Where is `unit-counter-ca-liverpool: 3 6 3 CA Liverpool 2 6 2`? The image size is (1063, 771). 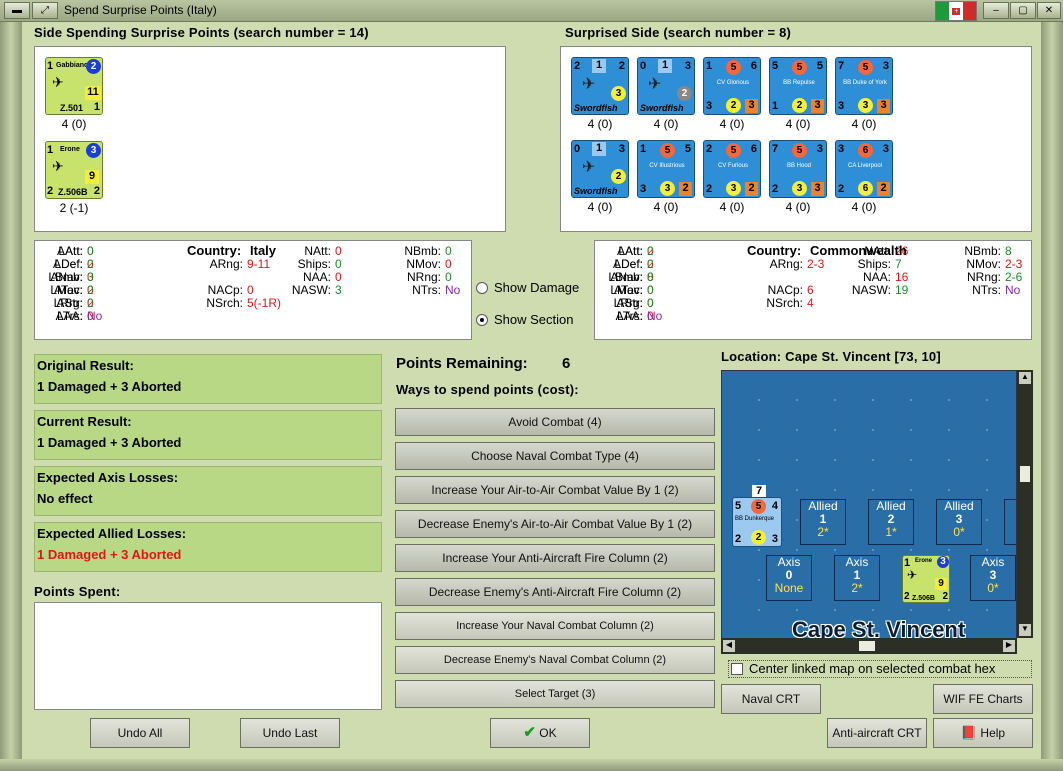 unit-counter-ca-liverpool: 3 6 3 CA Liverpool 2 6 2 is located at coordinates (864, 169).